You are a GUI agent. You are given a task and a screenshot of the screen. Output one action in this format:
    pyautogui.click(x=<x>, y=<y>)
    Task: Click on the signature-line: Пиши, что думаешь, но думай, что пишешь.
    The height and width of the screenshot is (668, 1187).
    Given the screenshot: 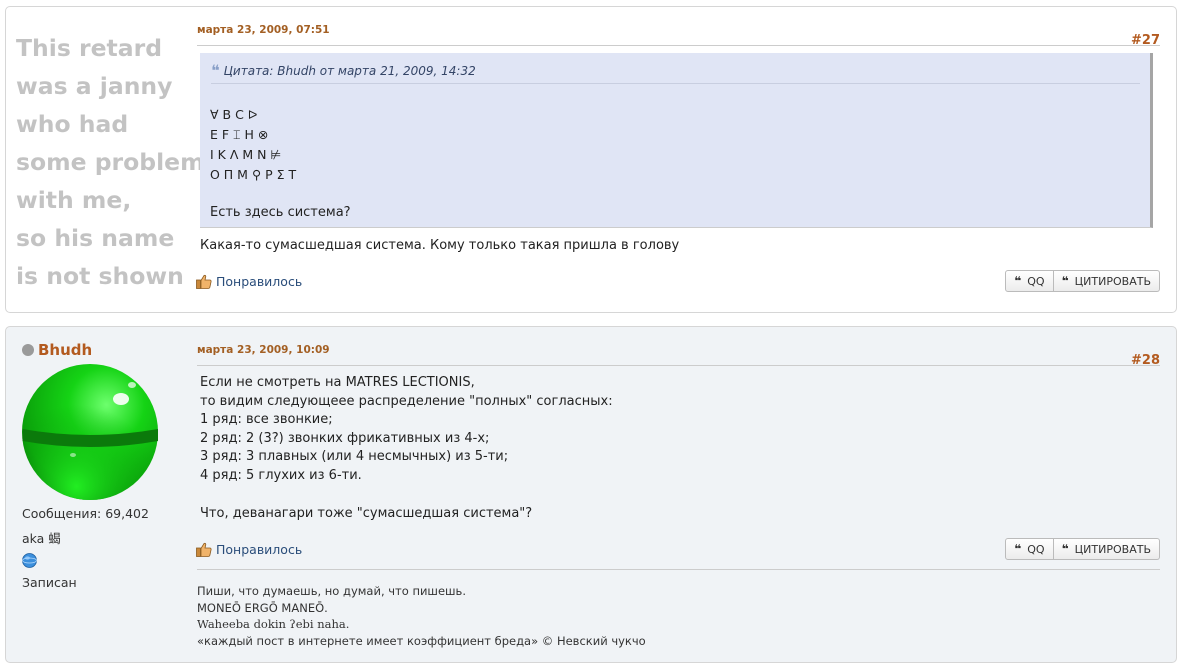 What is the action you would take?
    pyautogui.click(x=331, y=591)
    